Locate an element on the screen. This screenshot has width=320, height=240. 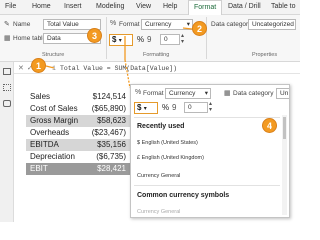
home-table-value: Data is located at coordinates (54, 38).